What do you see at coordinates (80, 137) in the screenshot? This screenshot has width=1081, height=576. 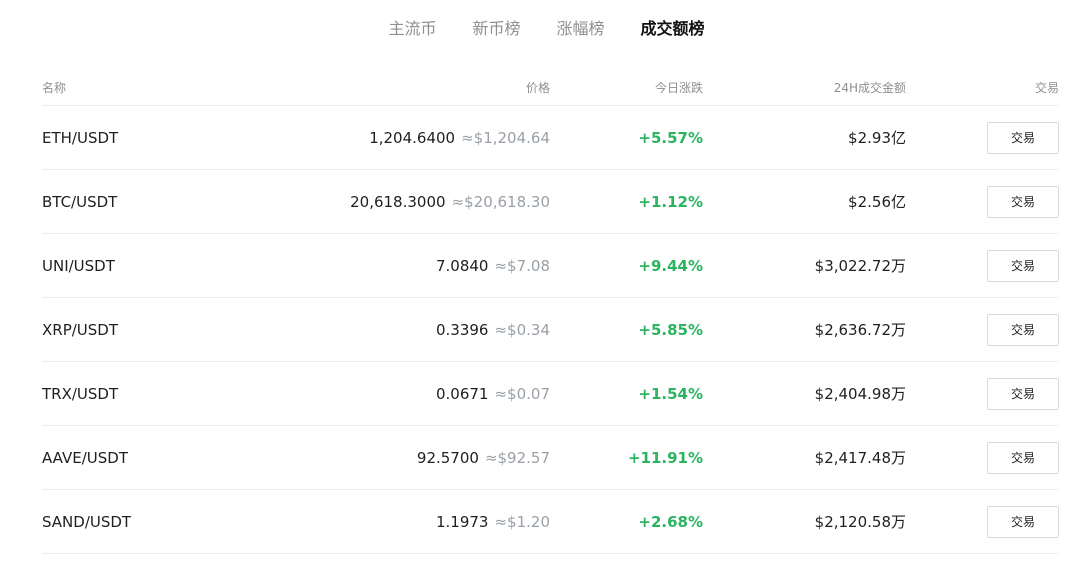 I see `pair-name: ETH/USDT` at bounding box center [80, 137].